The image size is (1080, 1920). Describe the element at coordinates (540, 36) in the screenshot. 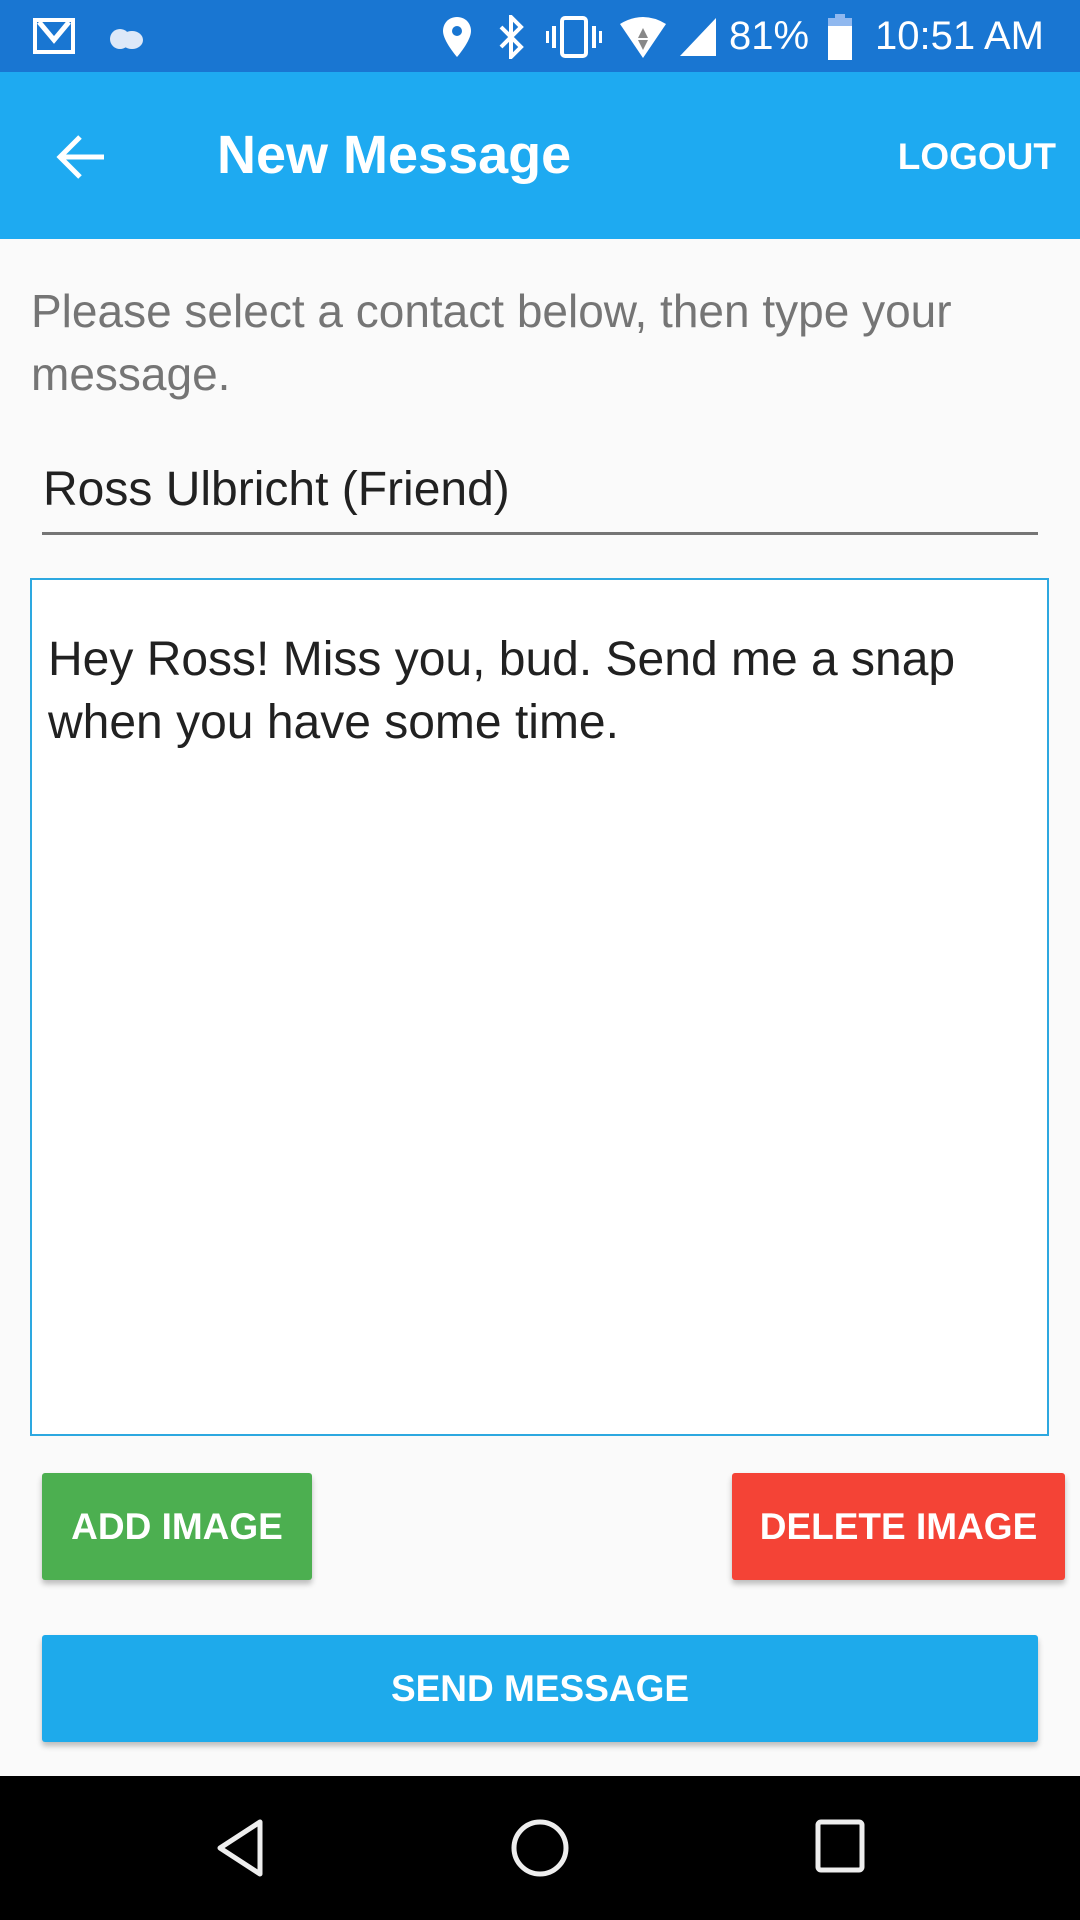

I see `status-bar: 81% 10:51 AM` at that location.